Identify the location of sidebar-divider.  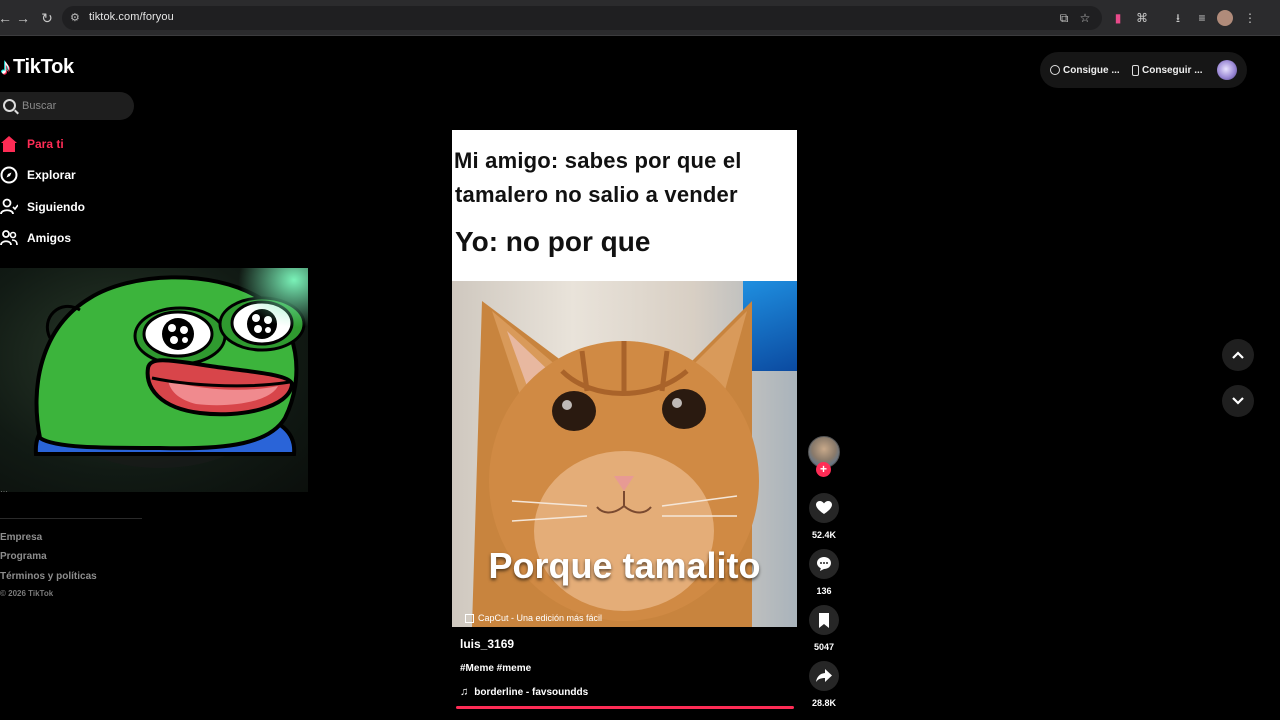
(71, 518).